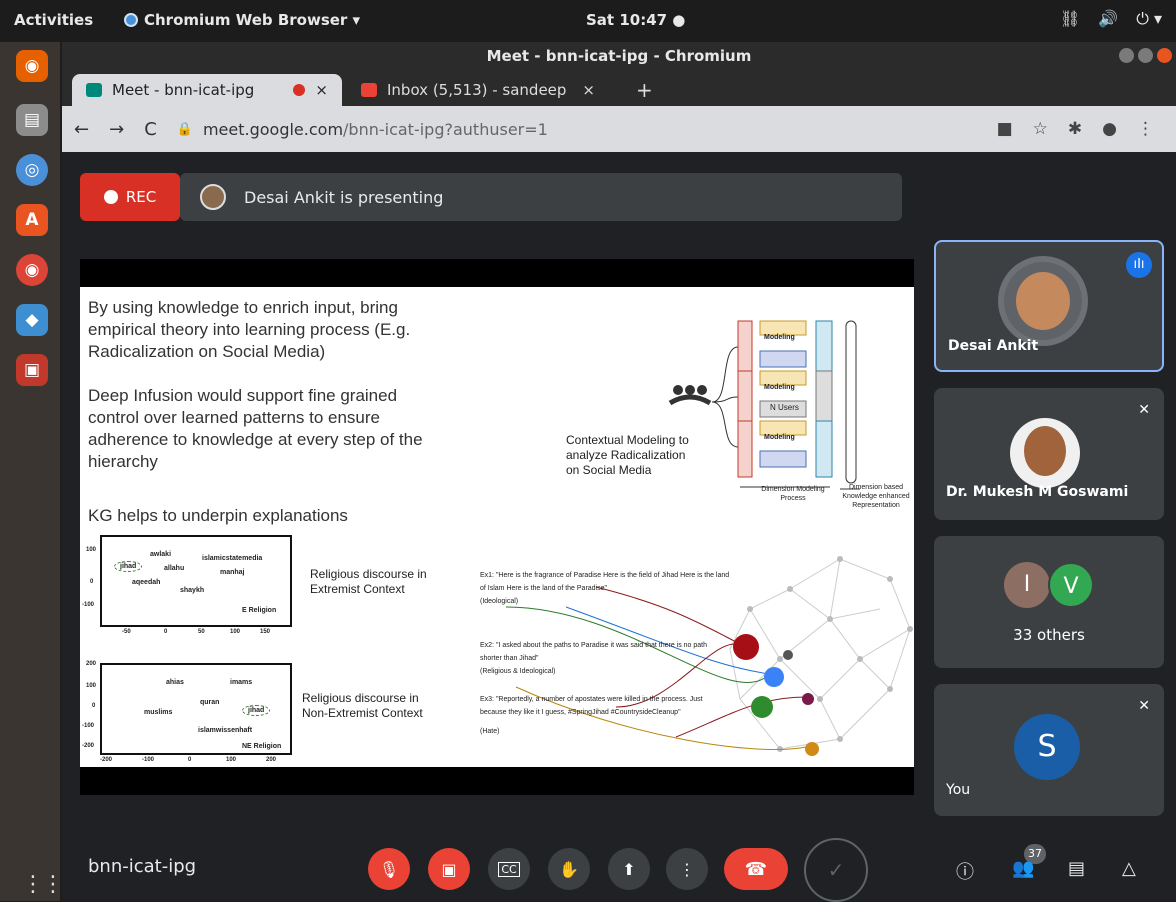 Image resolution: width=1176 pixels, height=902 pixels. I want to click on software-center-icon: A, so click(32, 220).